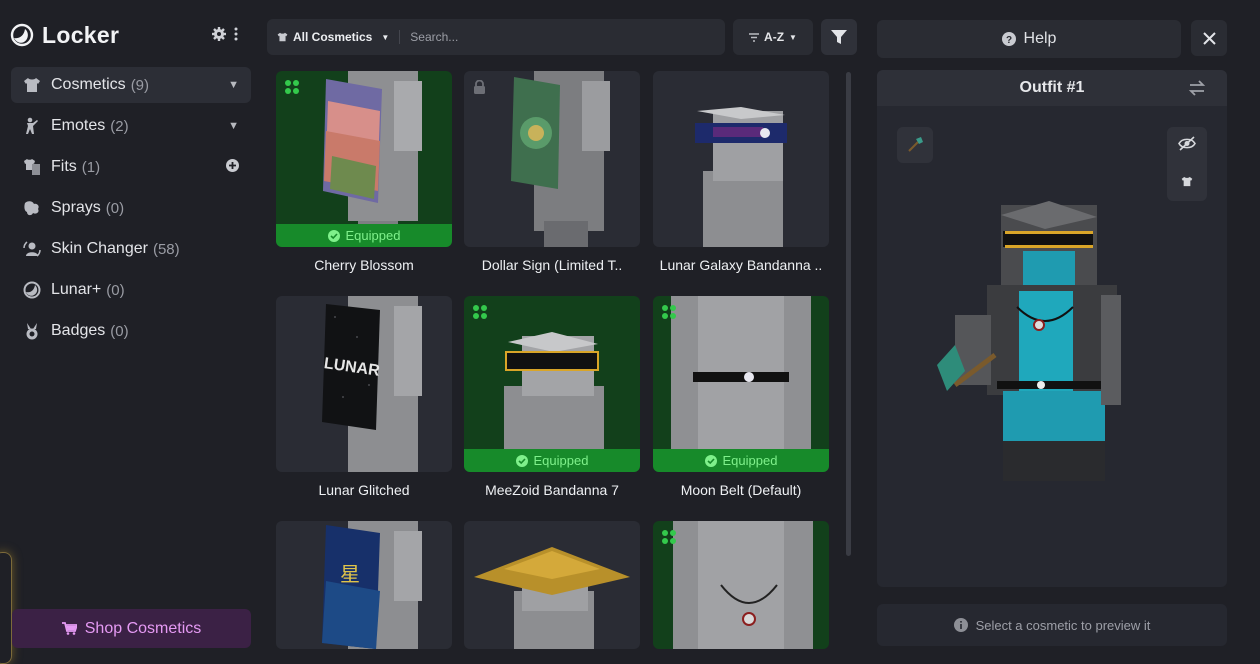  Describe the element at coordinates (64, 166) in the screenshot. I see `sidebar-item-label: Fits` at that location.